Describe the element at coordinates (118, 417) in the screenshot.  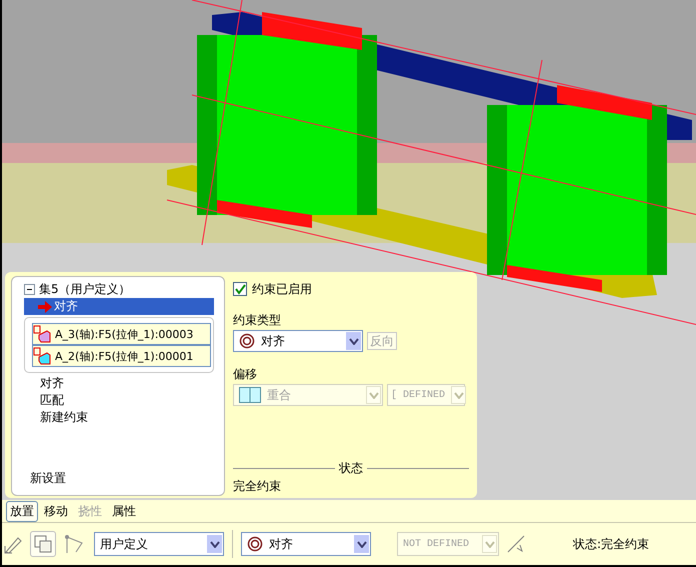
I see `constraint-item: 新建约束` at that location.